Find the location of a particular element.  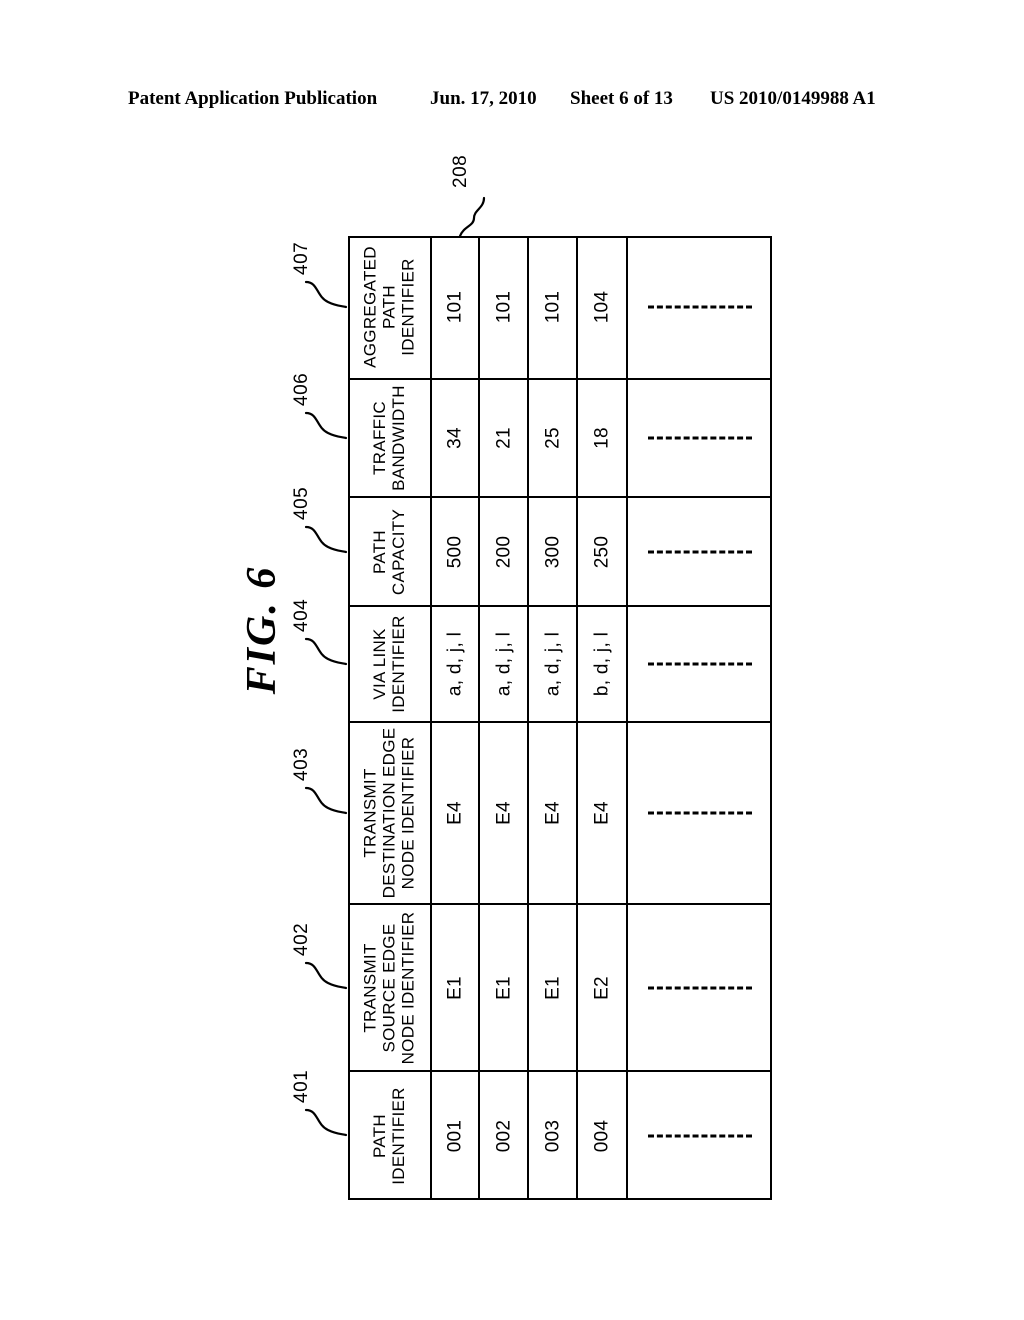

table-cell-value: 200 is located at coordinates (503, 551).